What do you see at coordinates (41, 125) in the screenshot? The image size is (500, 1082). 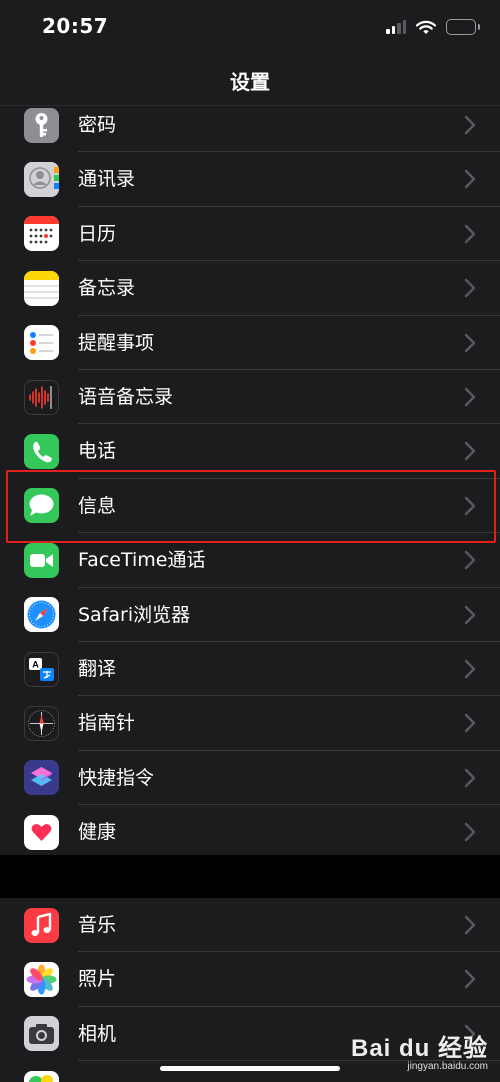 I see `key-icon` at bounding box center [41, 125].